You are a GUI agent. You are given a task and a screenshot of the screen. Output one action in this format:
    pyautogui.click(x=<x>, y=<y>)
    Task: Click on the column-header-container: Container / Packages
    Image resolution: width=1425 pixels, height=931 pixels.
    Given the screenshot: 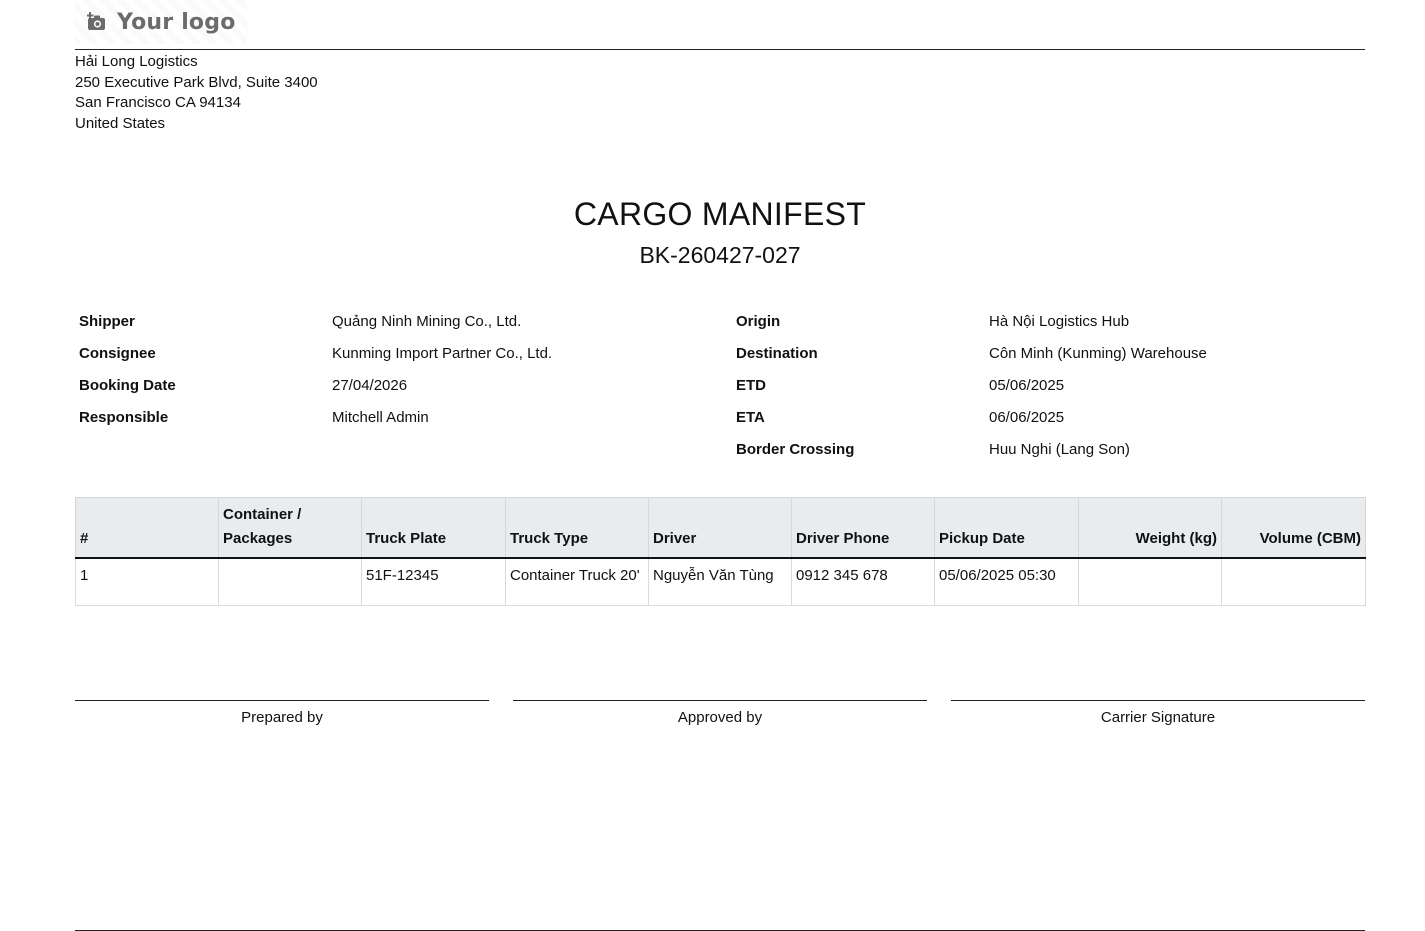 What is the action you would take?
    pyautogui.click(x=290, y=528)
    